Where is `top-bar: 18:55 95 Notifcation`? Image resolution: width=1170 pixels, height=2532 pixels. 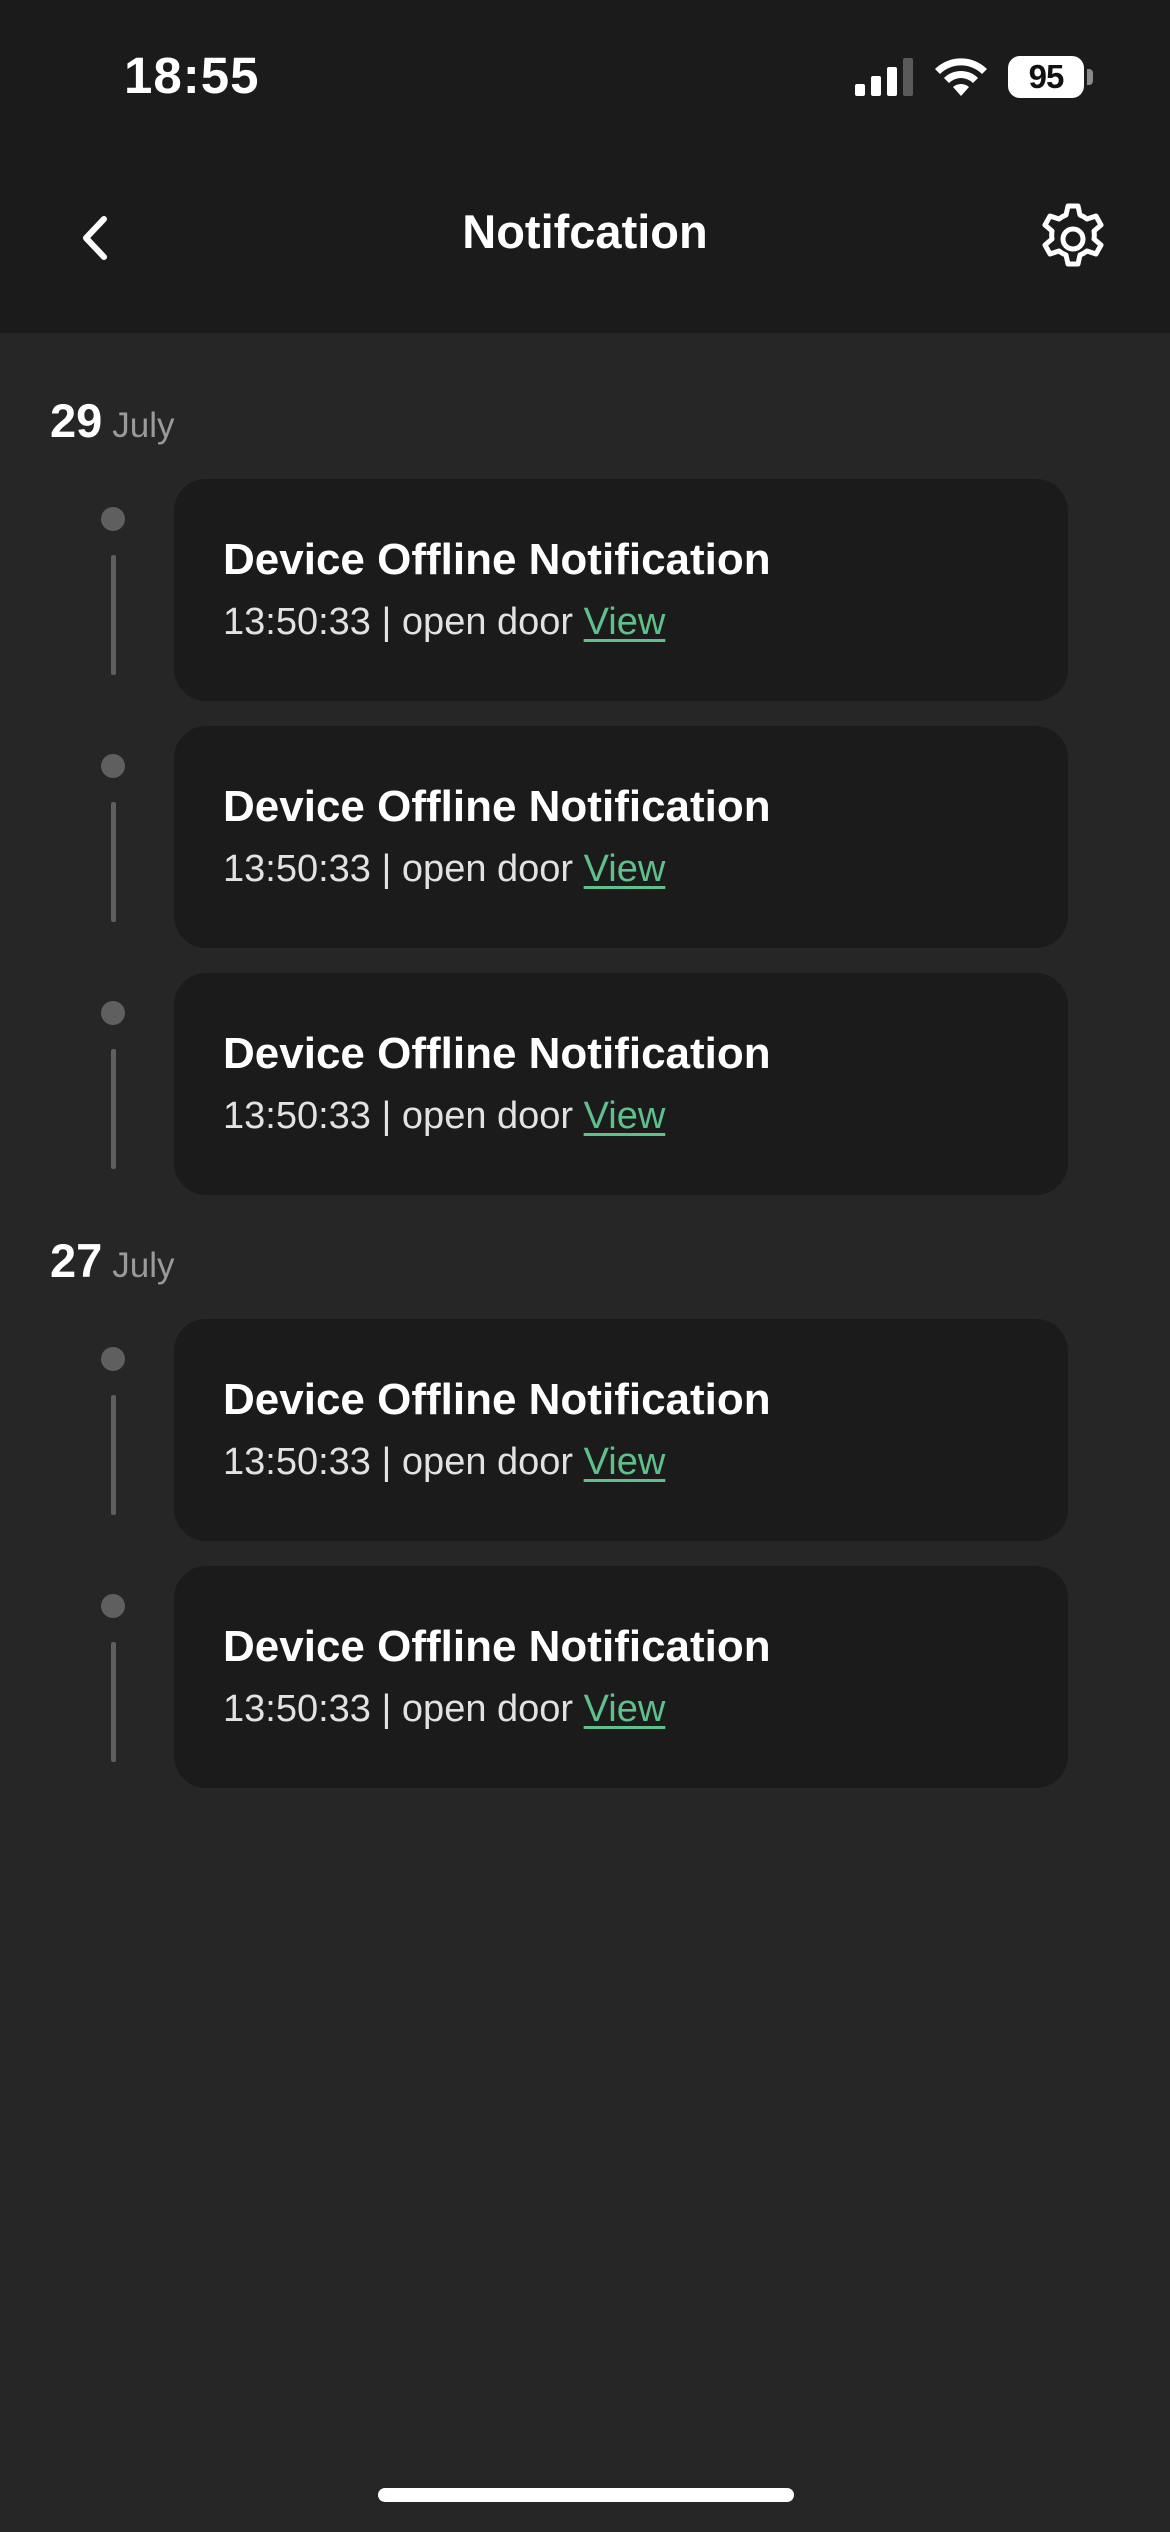 top-bar: 18:55 95 Notifcation is located at coordinates (585, 166).